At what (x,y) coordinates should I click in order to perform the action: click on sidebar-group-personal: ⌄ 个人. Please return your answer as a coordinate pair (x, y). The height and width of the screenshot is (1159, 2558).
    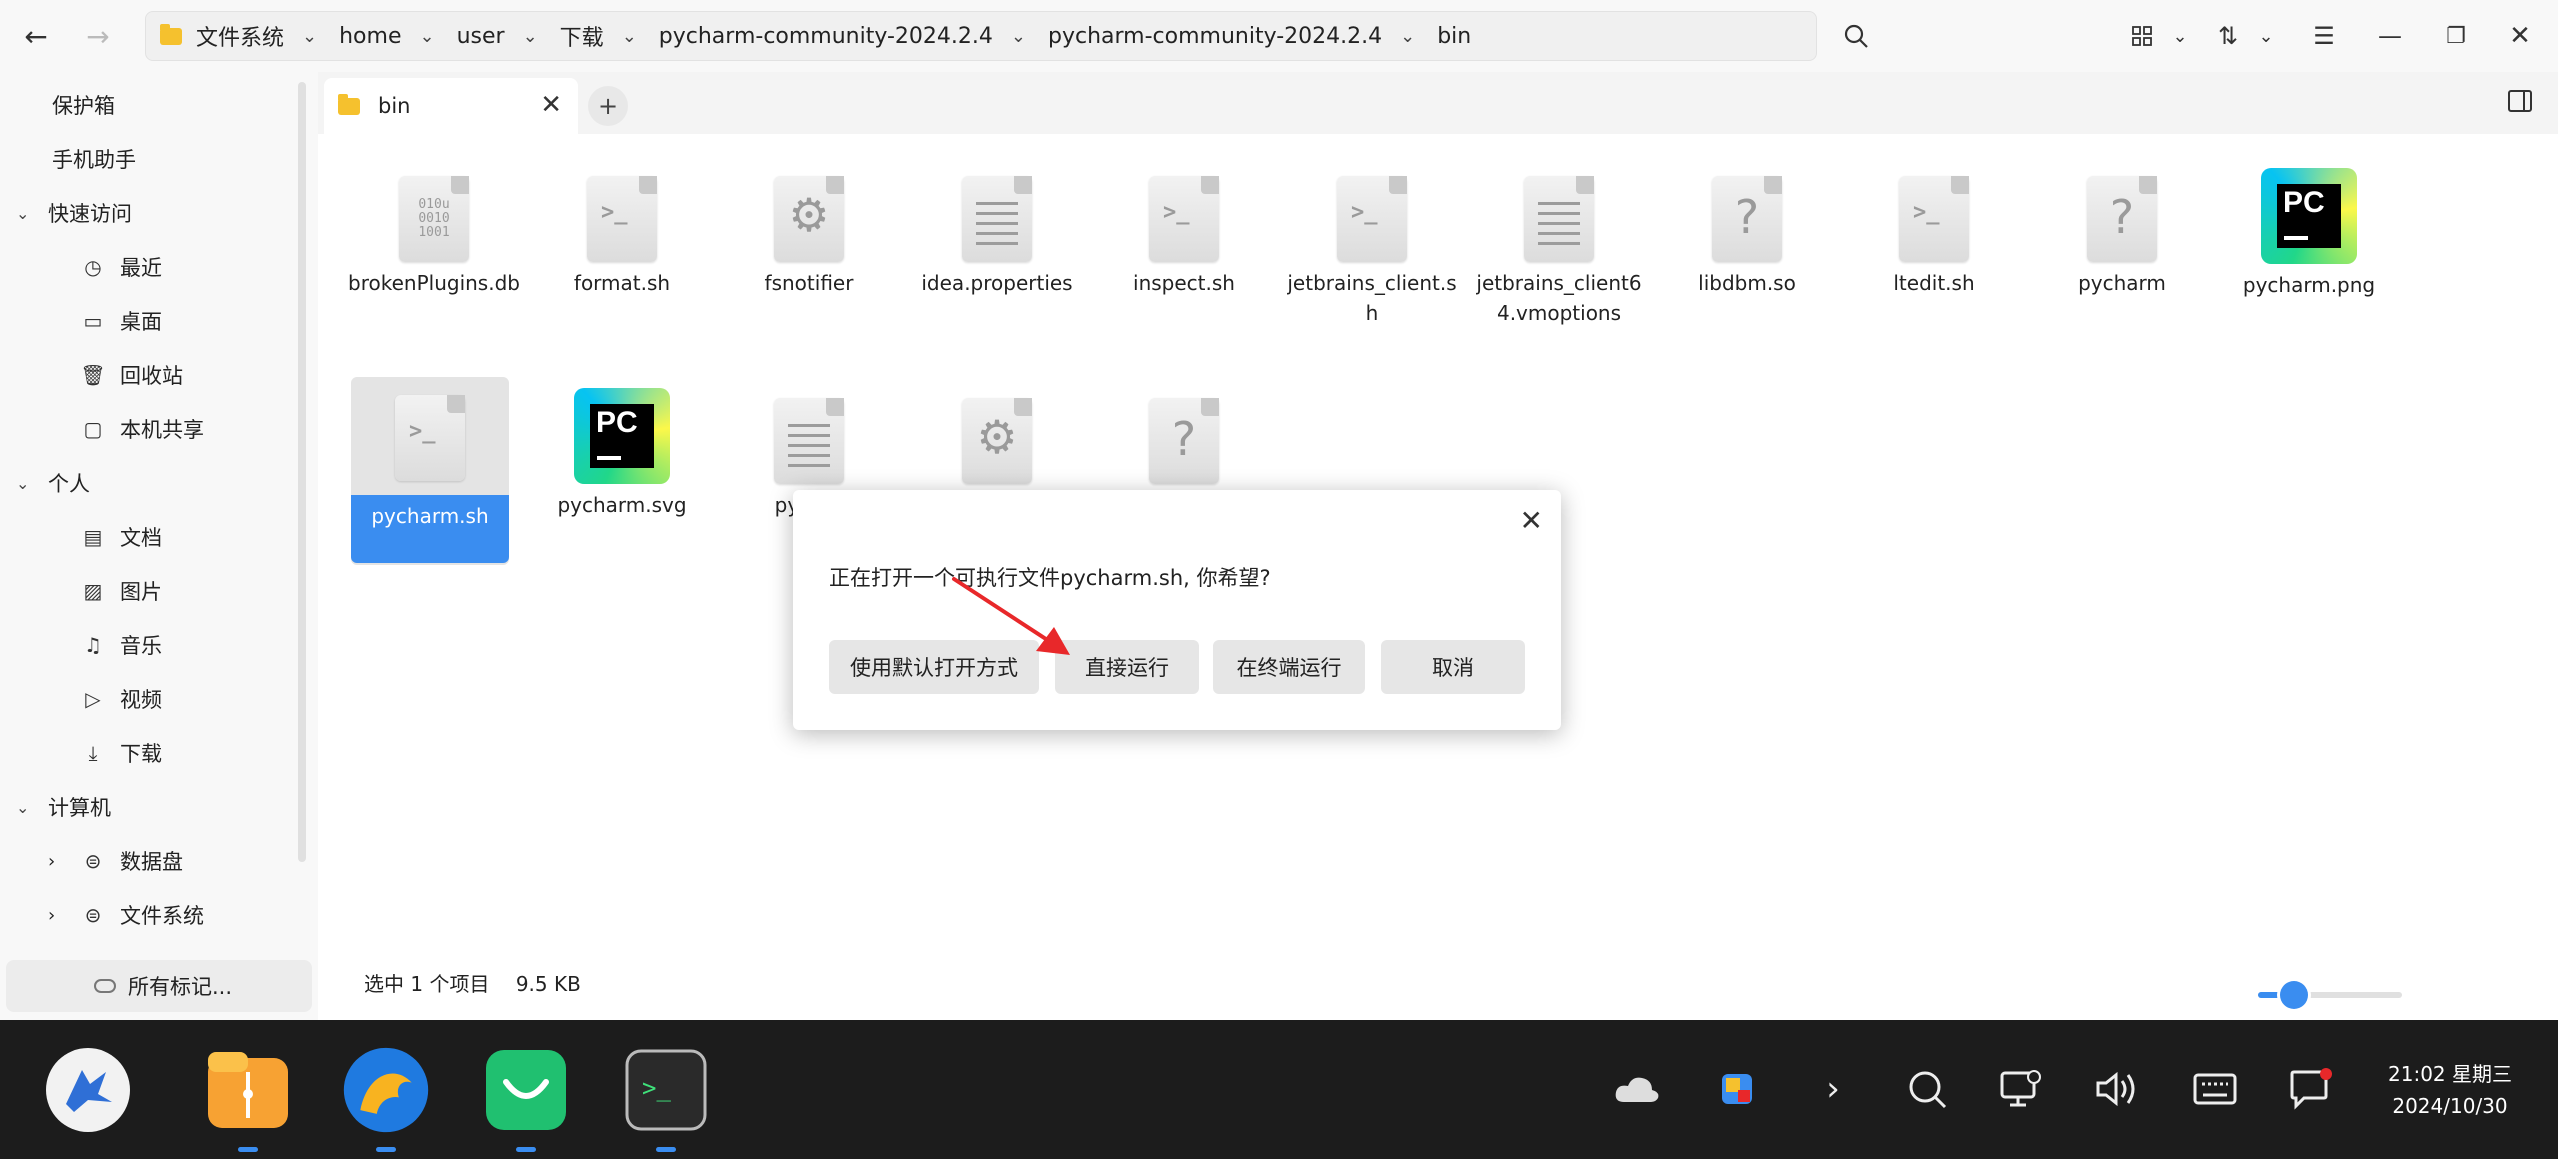
    Looking at the image, I should click on (53, 483).